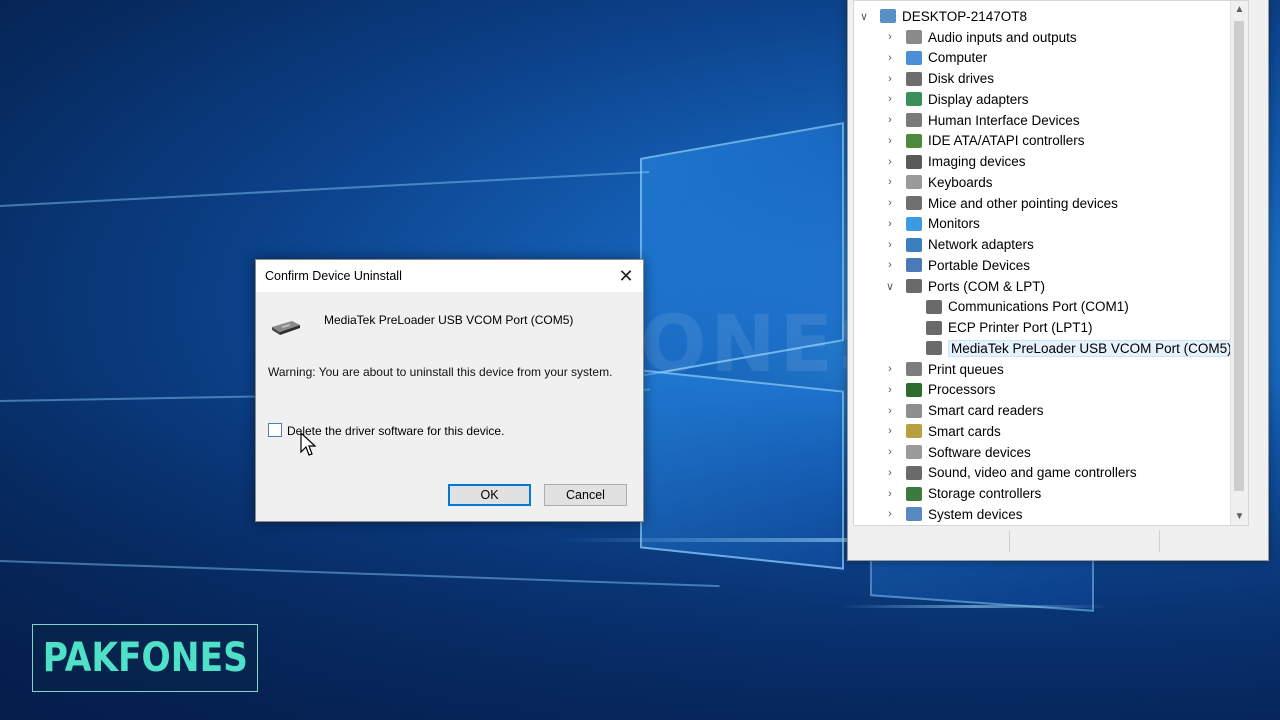 The height and width of the screenshot is (720, 1280). What do you see at coordinates (978, 99) in the screenshot?
I see `tree-item-label: Display adapters` at bounding box center [978, 99].